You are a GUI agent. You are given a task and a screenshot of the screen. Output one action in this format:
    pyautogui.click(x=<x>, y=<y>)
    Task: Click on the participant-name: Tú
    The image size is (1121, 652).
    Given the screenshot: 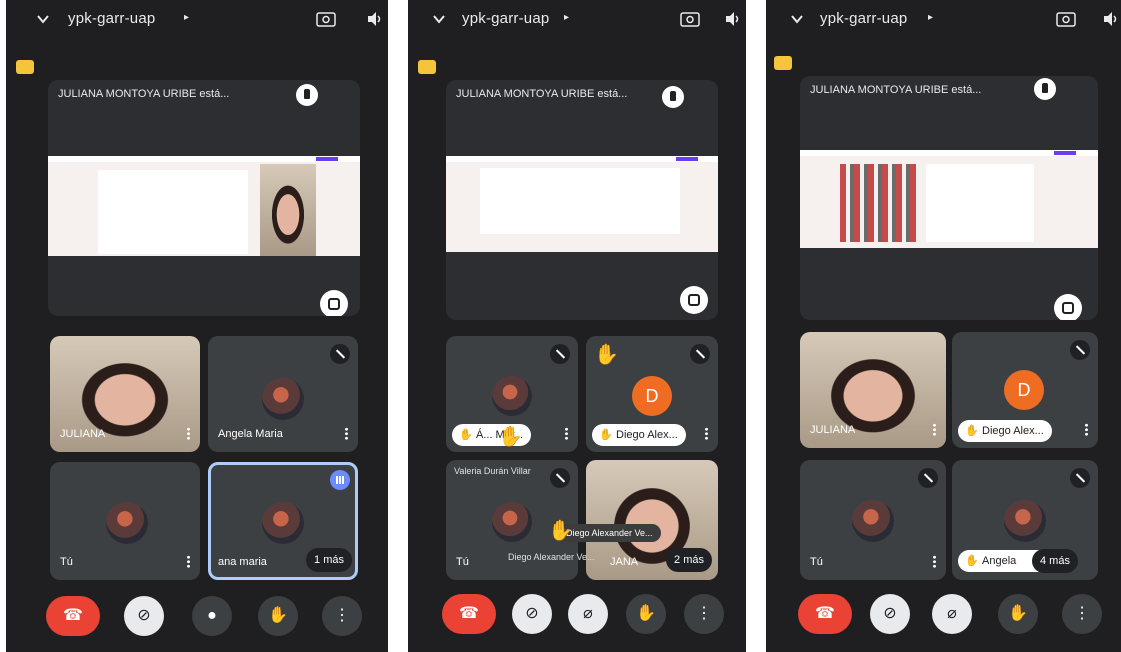 What is the action you would take?
    pyautogui.click(x=66, y=562)
    